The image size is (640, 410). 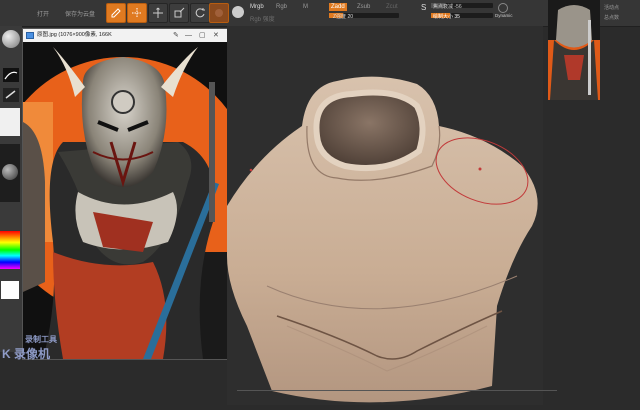 I want to click on close-icon: ✕, so click(x=216, y=35).